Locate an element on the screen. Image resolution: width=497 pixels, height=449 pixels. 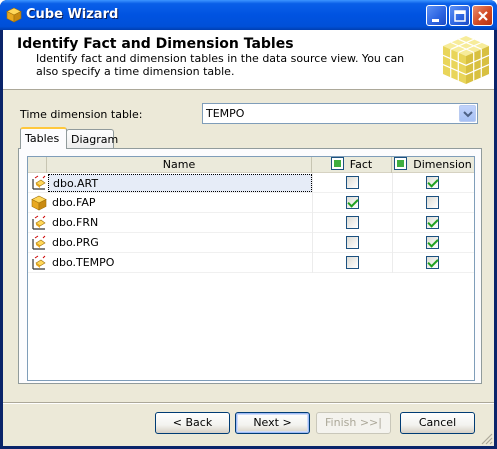
tab-tables-label: Tables is located at coordinates (42, 138).